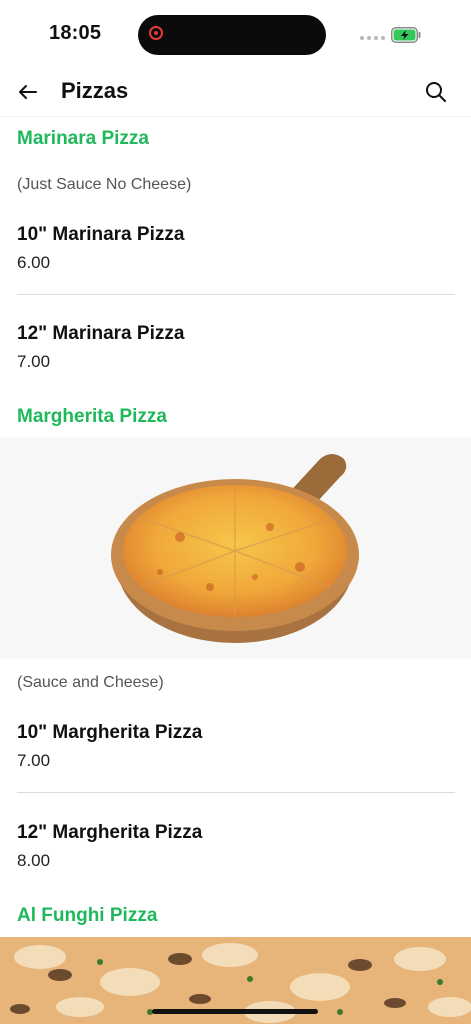  Describe the element at coordinates (28, 92) in the screenshot. I see `back-arrow-icon` at that location.